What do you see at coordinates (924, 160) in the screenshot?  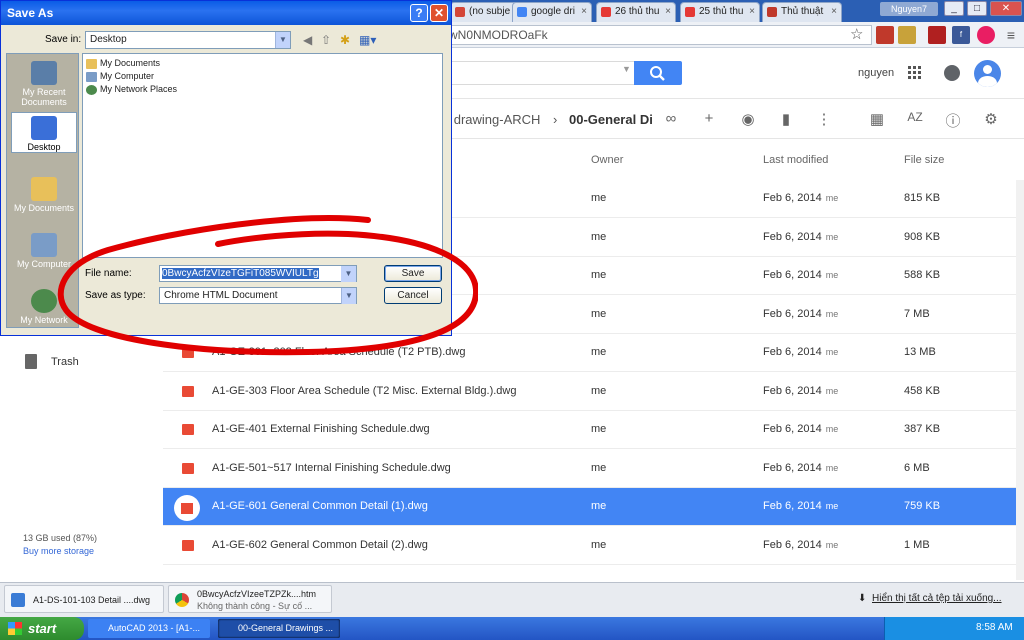 I see `column-header-size: File size` at bounding box center [924, 160].